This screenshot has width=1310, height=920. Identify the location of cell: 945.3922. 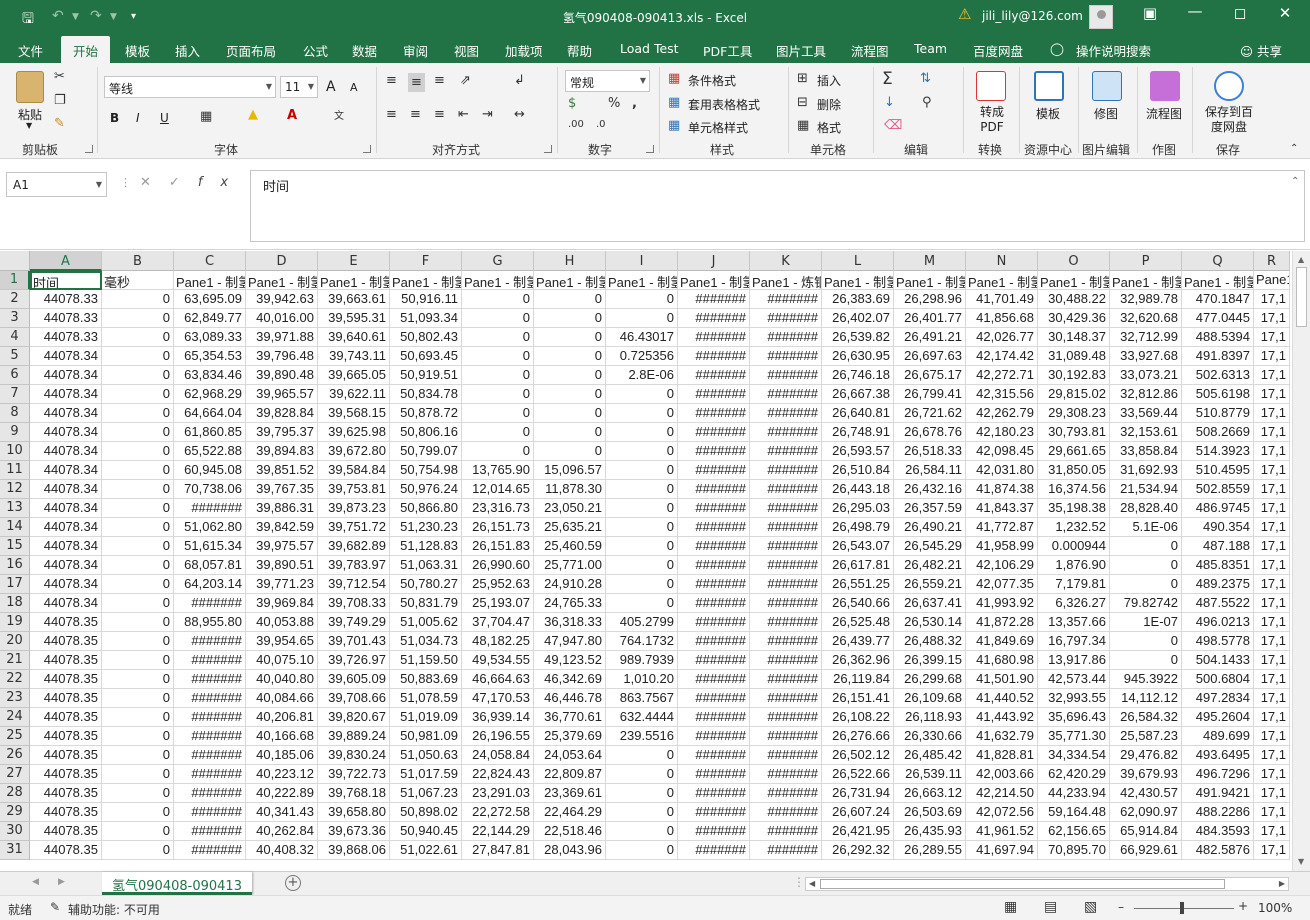
(1146, 679).